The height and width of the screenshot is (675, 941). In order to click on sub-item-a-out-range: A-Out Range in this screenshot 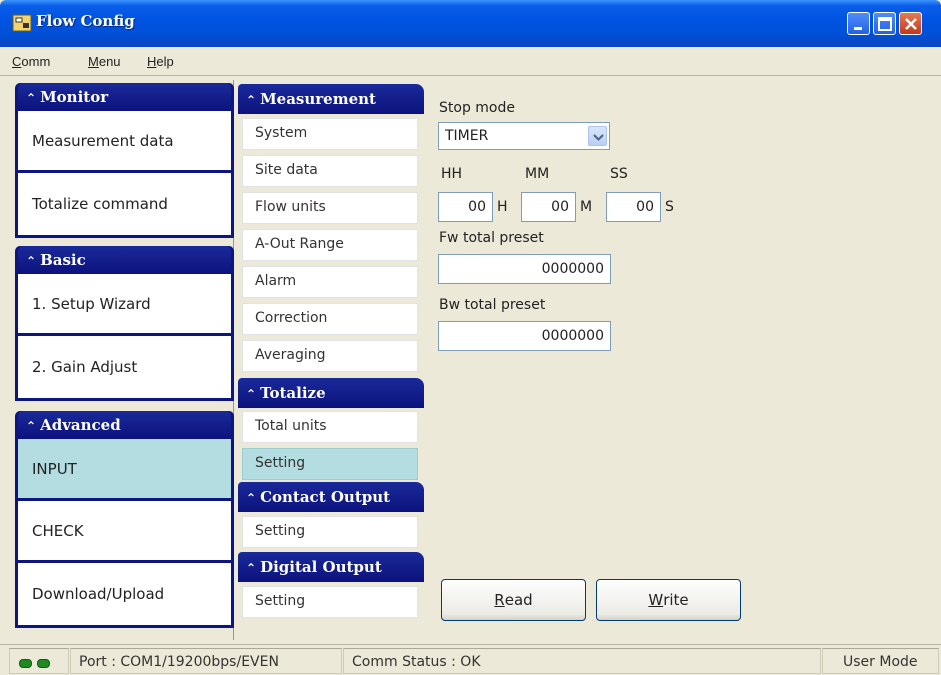, I will do `click(330, 245)`.